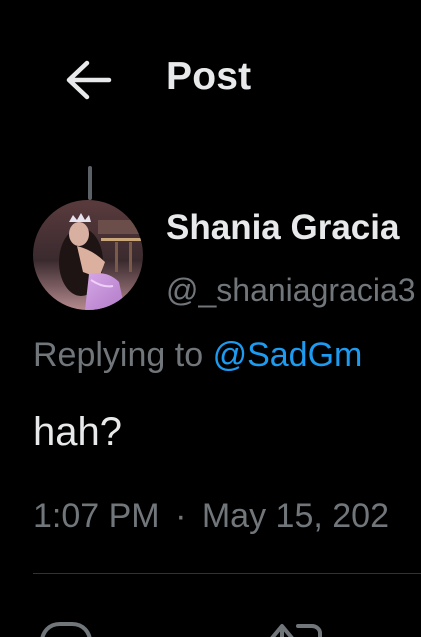  What do you see at coordinates (96, 516) in the screenshot?
I see `post-time: 1:07 PM` at bounding box center [96, 516].